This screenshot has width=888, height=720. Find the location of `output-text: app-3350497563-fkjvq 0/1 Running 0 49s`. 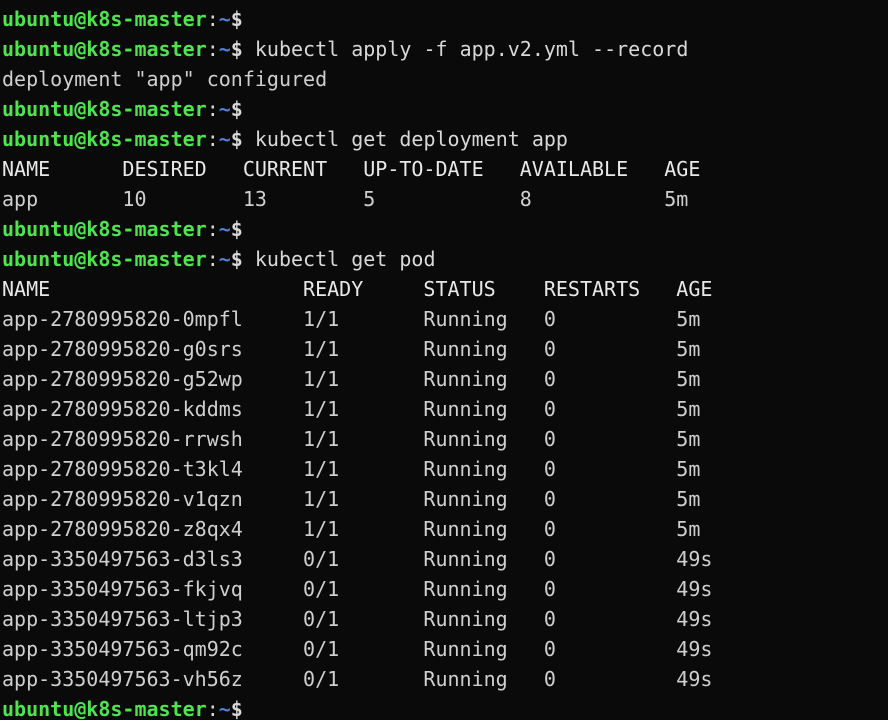

output-text: app-3350497563-fkjvq 0/1 Running 0 49s is located at coordinates (357, 589).